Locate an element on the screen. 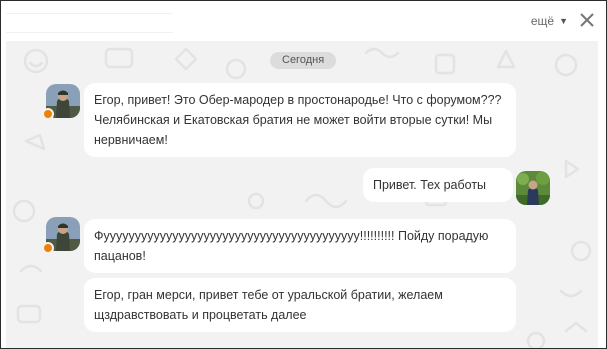 This screenshot has width=607, height=349. message-text: Привет. Тех работы is located at coordinates (430, 185).